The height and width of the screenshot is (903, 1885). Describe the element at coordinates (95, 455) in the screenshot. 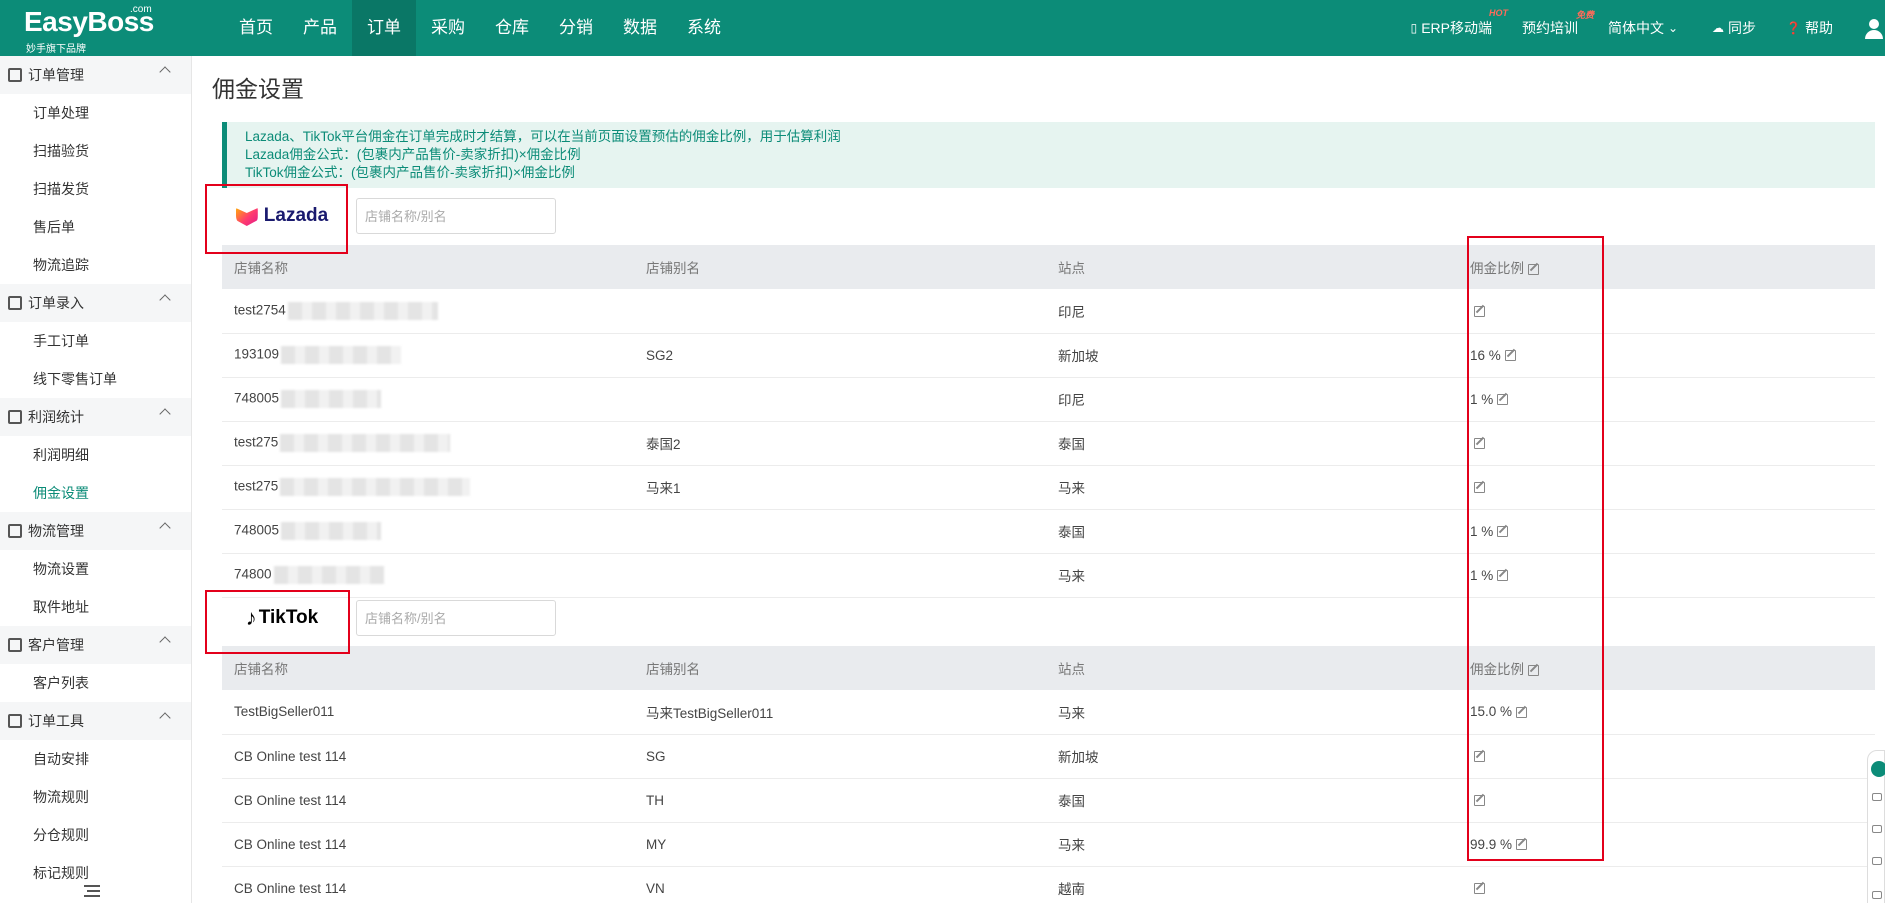

I see `sidebar-item: 利润明细` at that location.